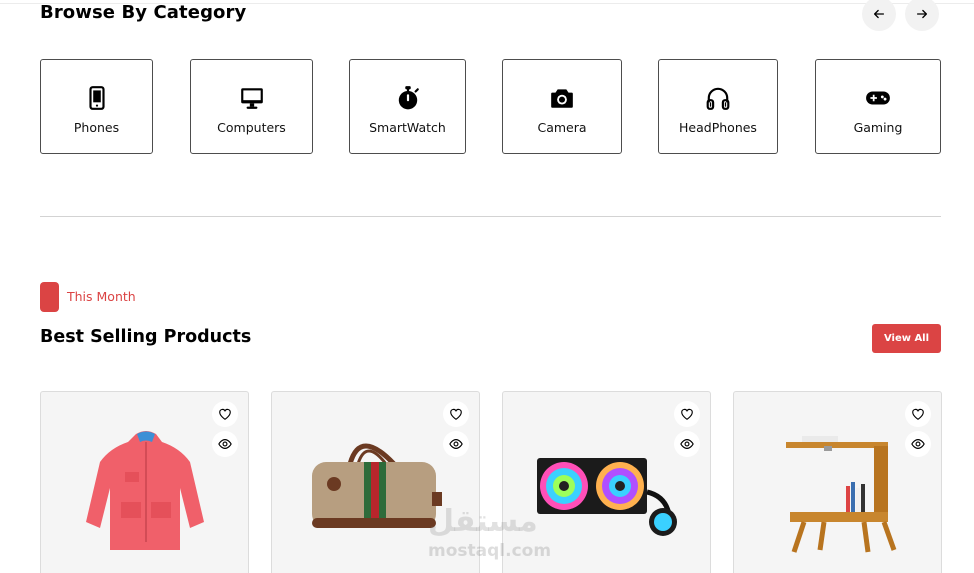 Image resolution: width=974 pixels, height=573 pixels. What do you see at coordinates (906, 338) in the screenshot?
I see `view-all-button: View All` at bounding box center [906, 338].